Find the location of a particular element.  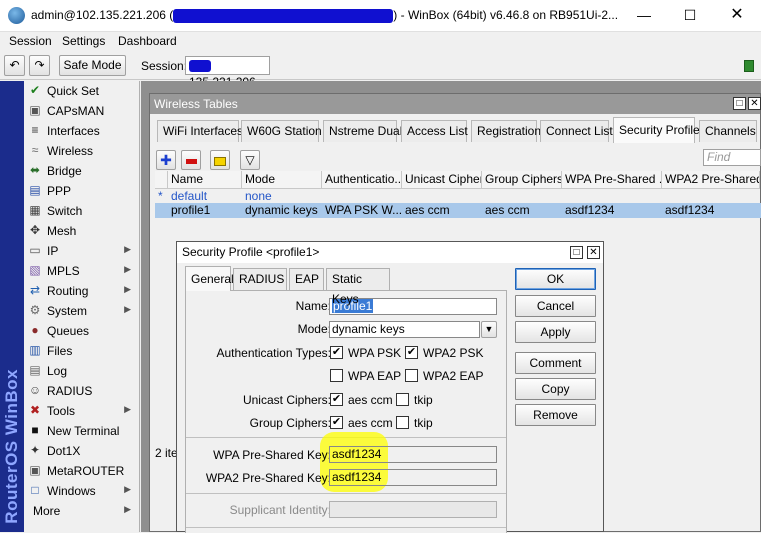

wpa-eap-checkbox is located at coordinates (336, 375).